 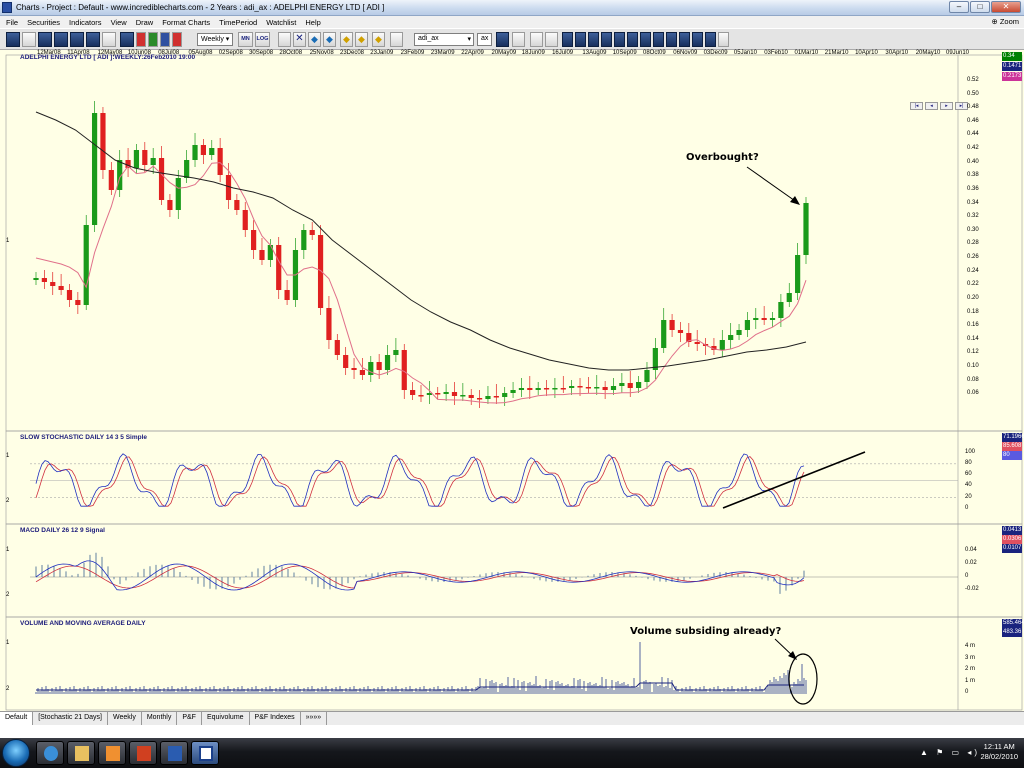 What do you see at coordinates (85, 22) in the screenshot?
I see `menu-indicators: Indicators` at bounding box center [85, 22].